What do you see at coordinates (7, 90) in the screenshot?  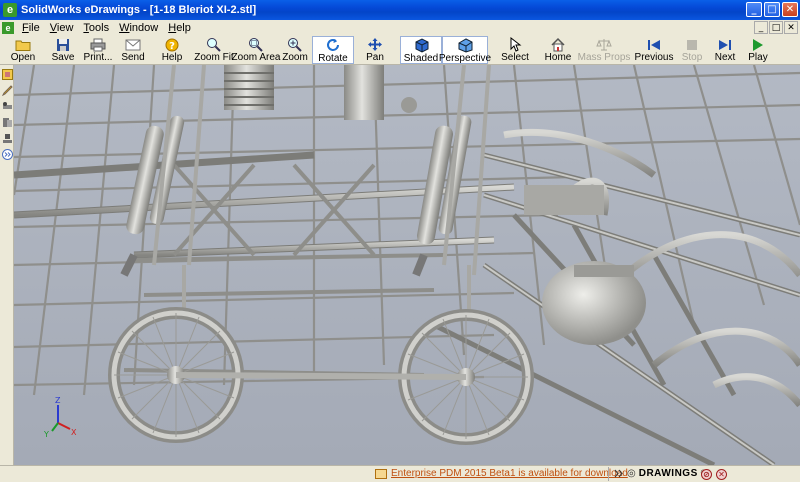 I see `markup-pencil-icon` at bounding box center [7, 90].